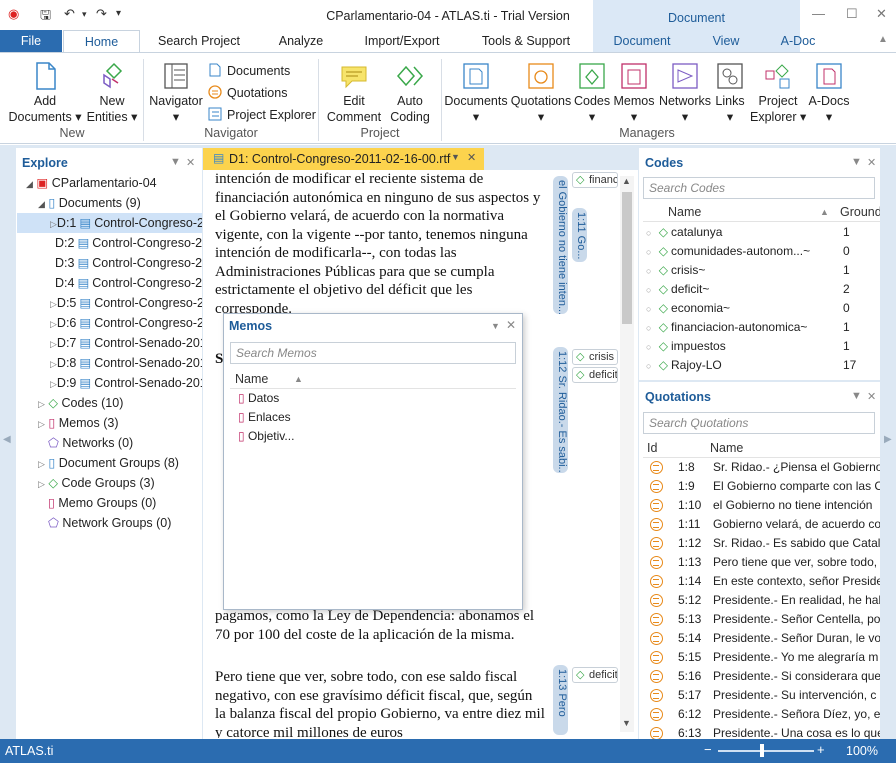 The width and height of the screenshot is (896, 763). What do you see at coordinates (634, 93) in the screenshot?
I see `memos-manager-button: Memos ▾` at bounding box center [634, 93].